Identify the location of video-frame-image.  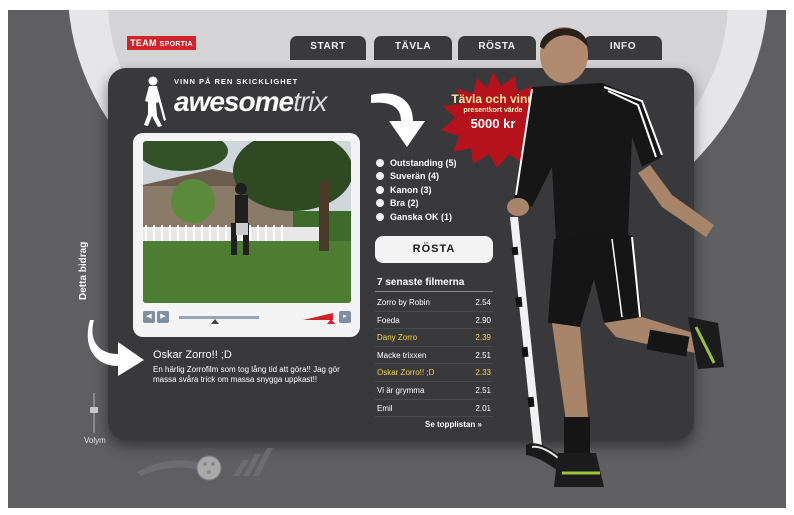
(247, 222).